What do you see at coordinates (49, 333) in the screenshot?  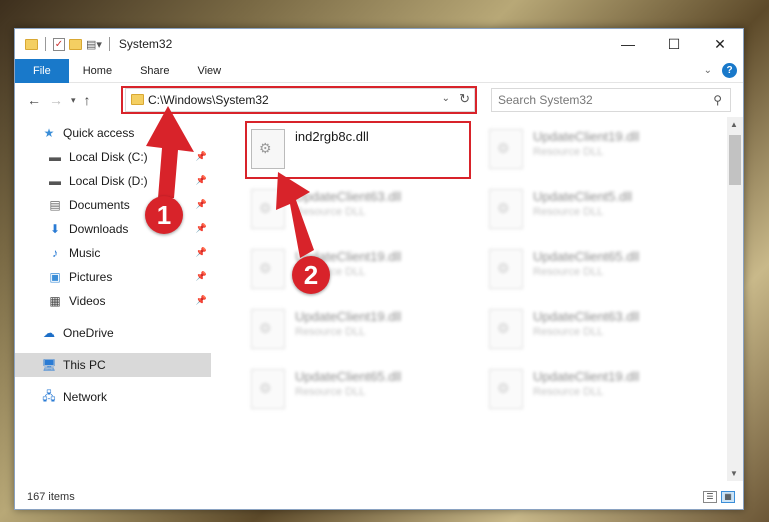 I see `cloud-icon: ☁` at bounding box center [49, 333].